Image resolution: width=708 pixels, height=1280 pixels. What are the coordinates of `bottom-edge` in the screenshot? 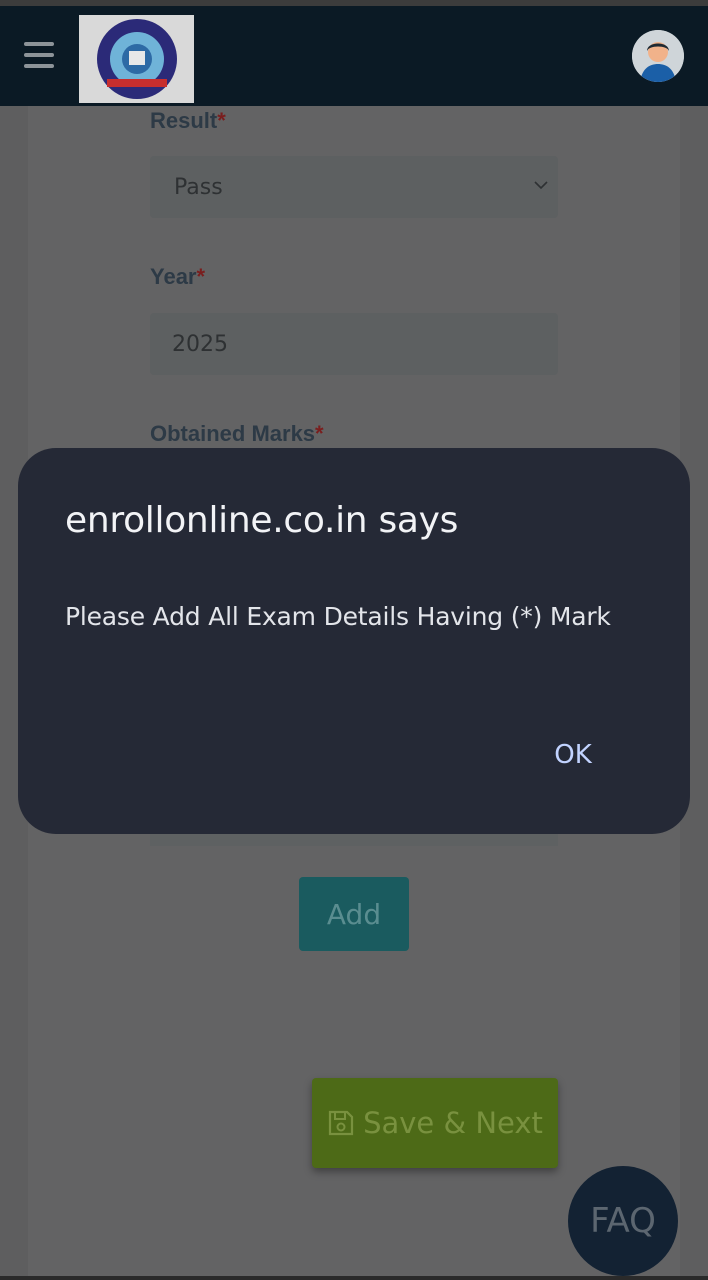 It's located at (354, 1278).